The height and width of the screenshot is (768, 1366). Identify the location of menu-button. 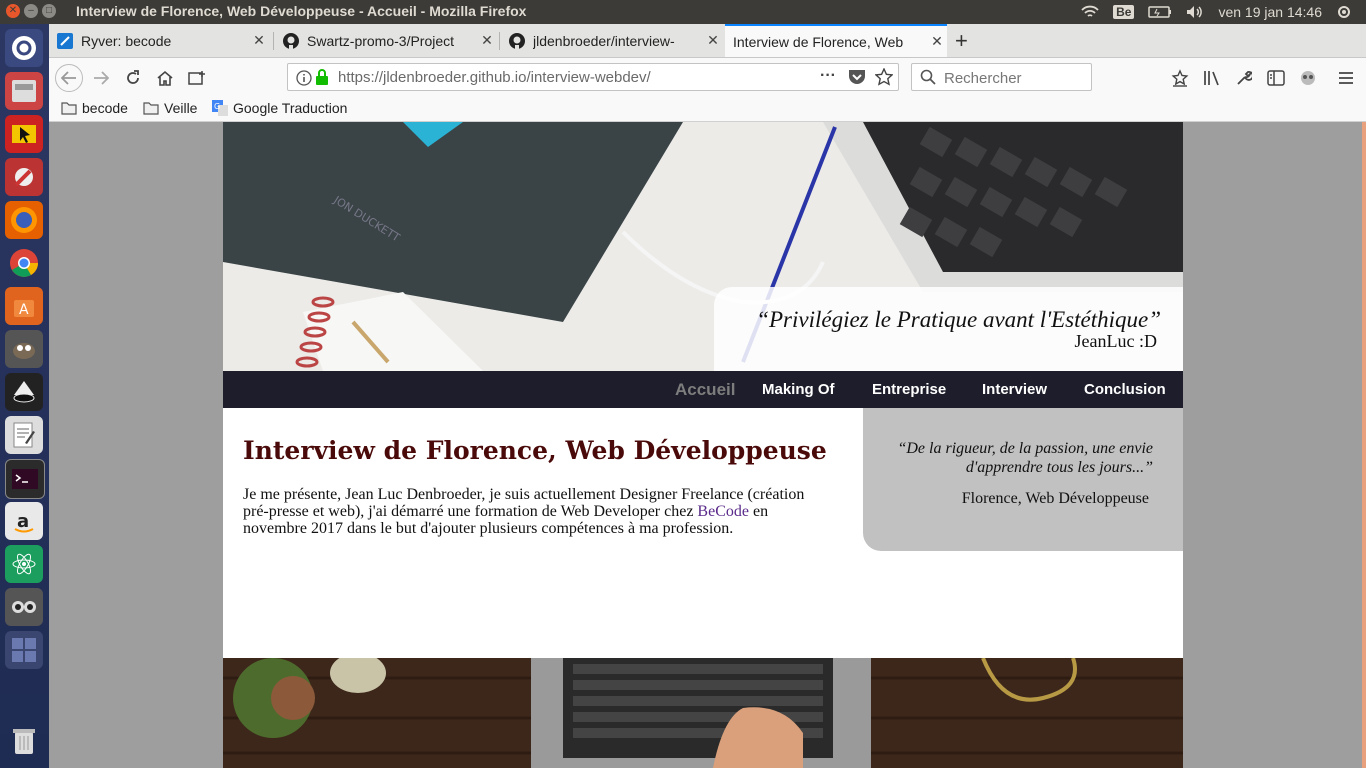
(1346, 78).